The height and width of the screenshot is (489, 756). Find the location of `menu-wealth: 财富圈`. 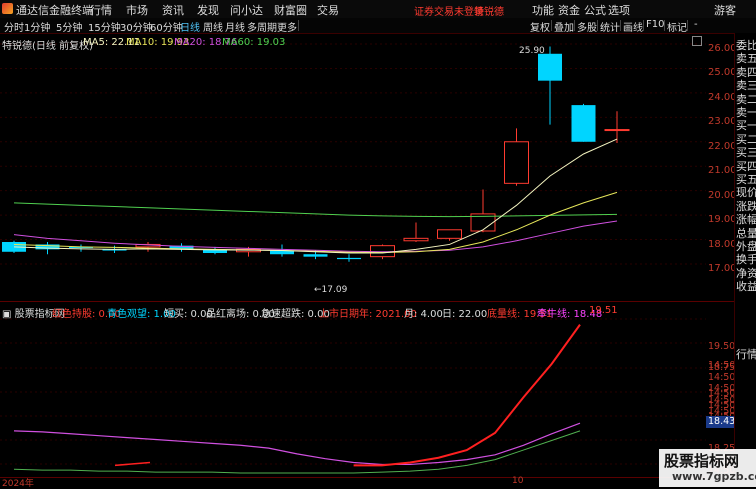

menu-wealth: 财富圈 is located at coordinates (290, 10).